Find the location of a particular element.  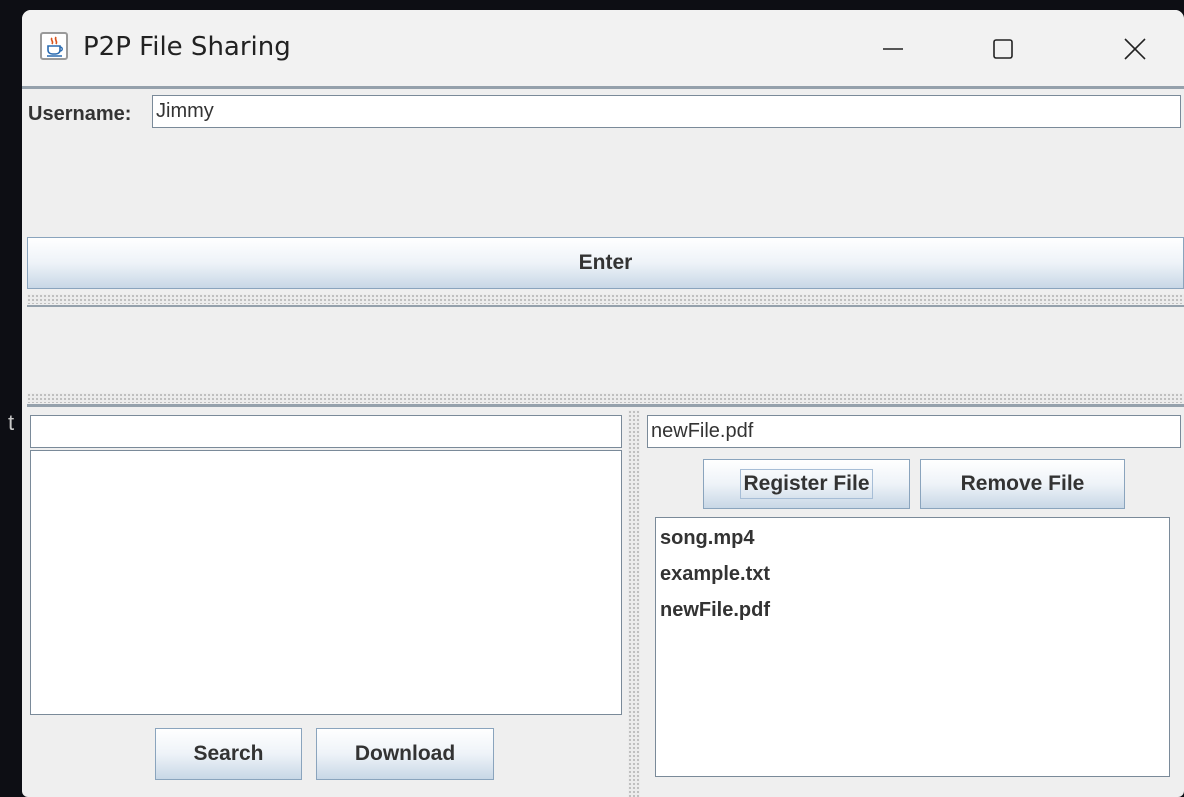

minimize-button is located at coordinates (893, 49).